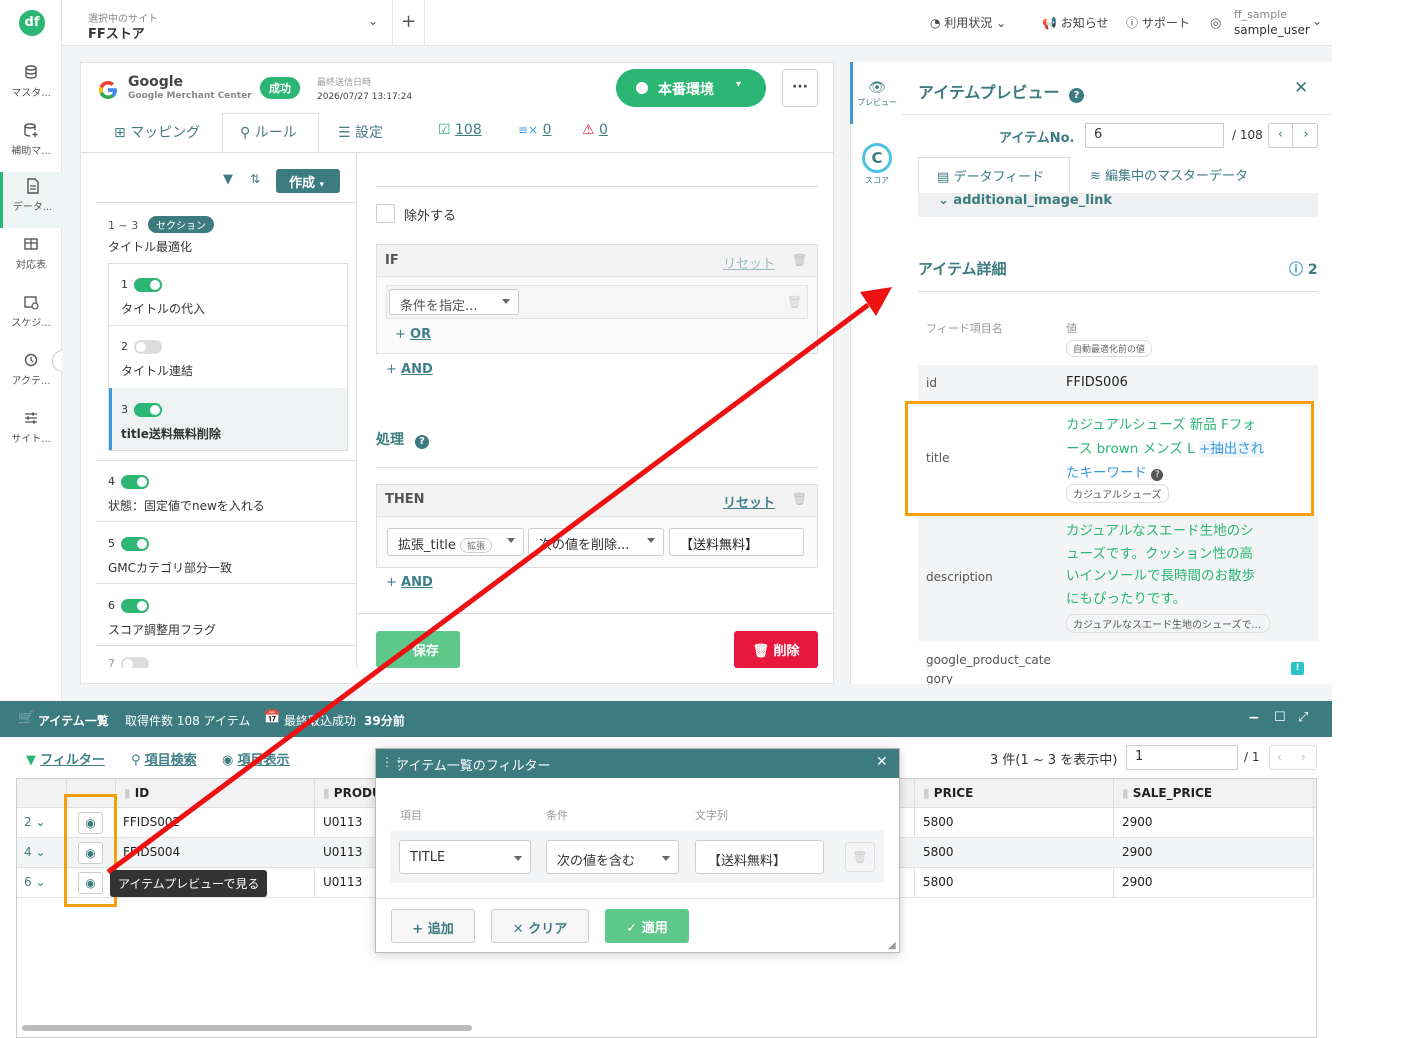  I want to click on horizontal-scrollbar, so click(247, 1028).